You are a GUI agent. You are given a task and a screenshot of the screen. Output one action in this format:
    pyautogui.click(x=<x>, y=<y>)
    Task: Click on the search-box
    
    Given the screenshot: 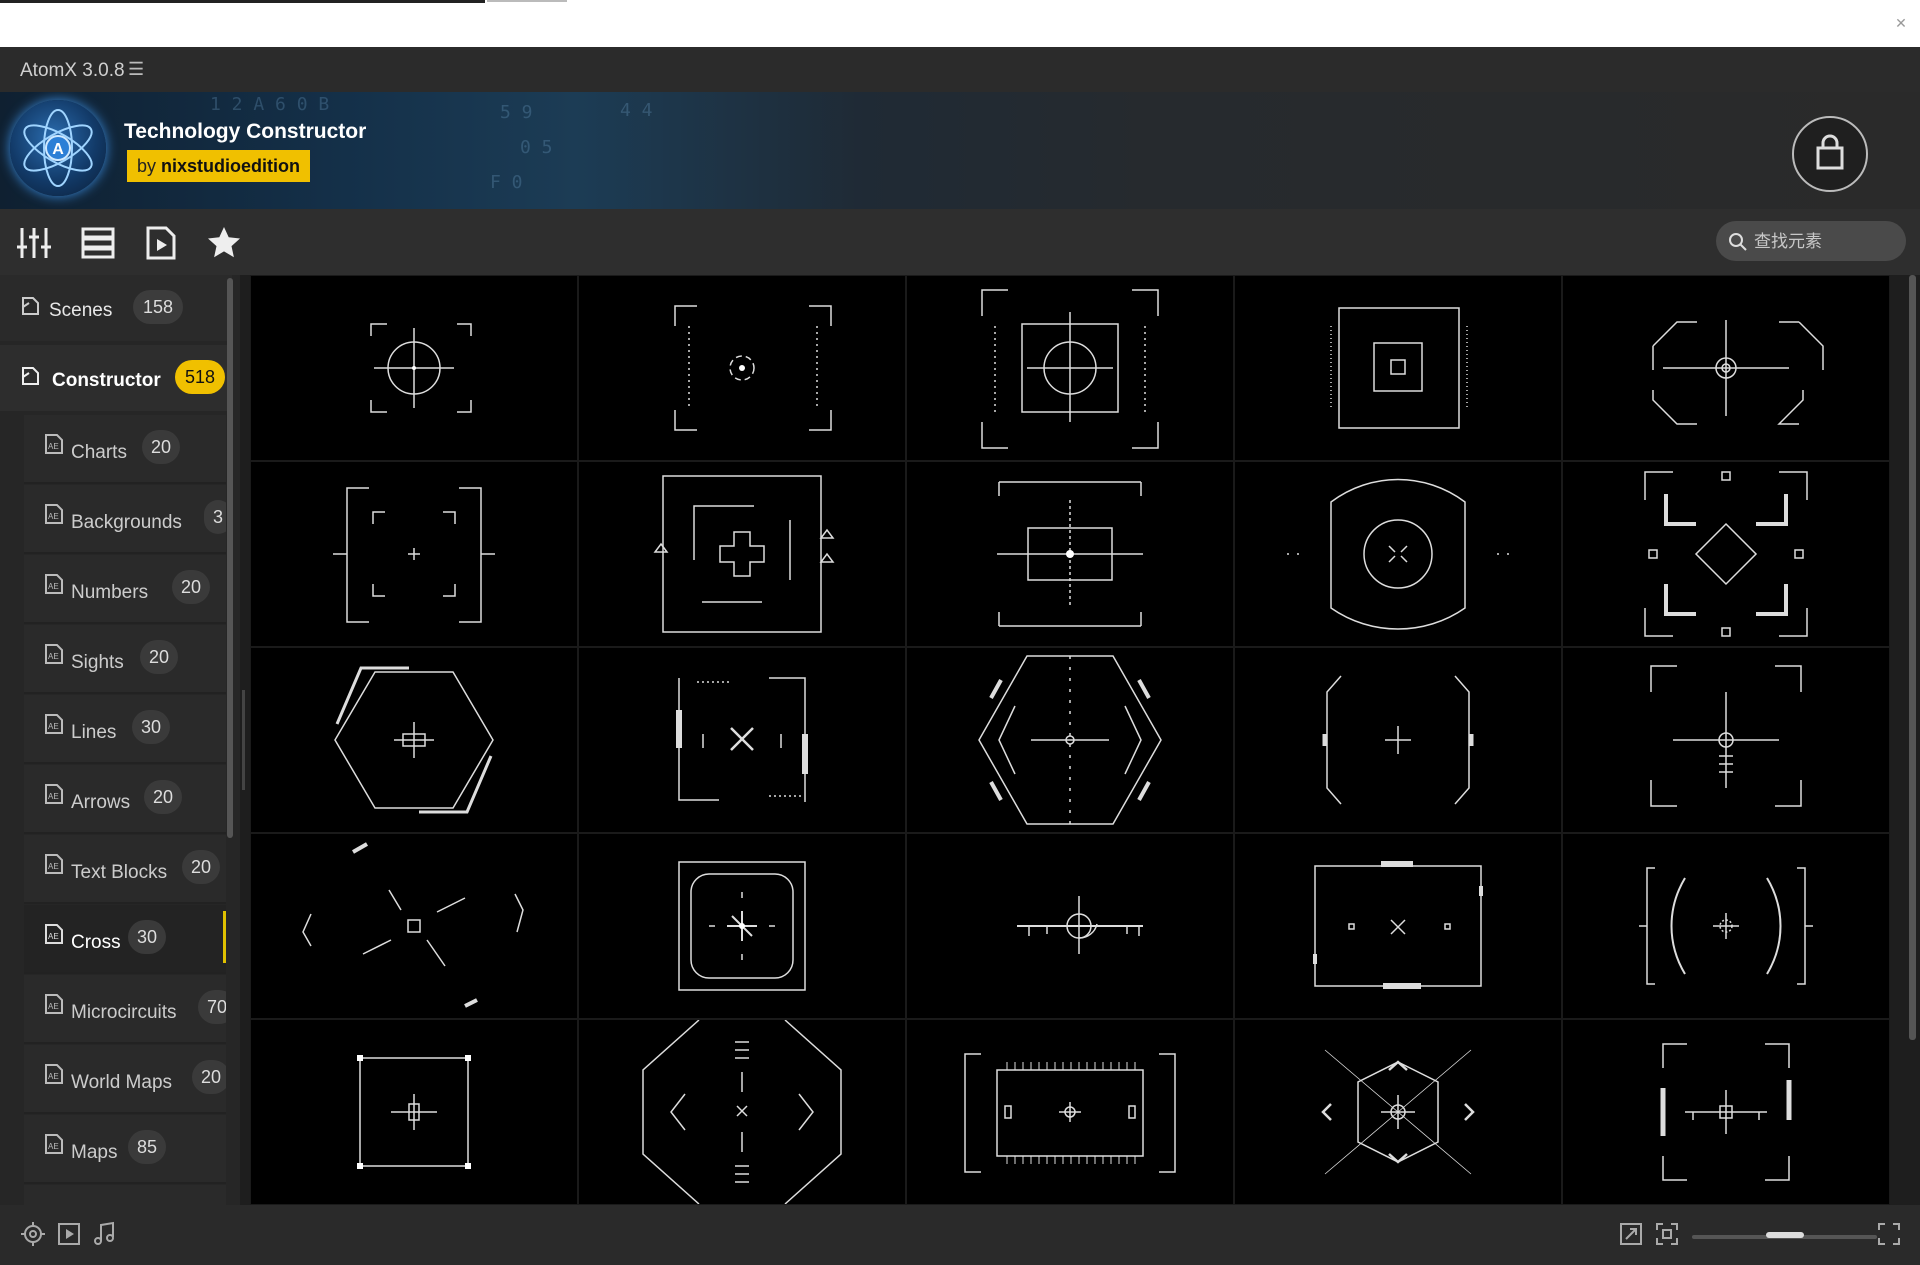 What is the action you would take?
    pyautogui.click(x=1811, y=241)
    